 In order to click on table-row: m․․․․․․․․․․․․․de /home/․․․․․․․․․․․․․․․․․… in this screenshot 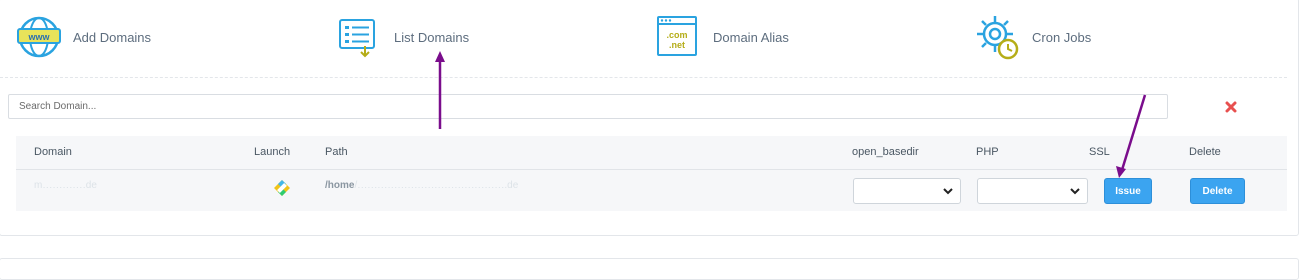, I will do `click(651, 190)`.